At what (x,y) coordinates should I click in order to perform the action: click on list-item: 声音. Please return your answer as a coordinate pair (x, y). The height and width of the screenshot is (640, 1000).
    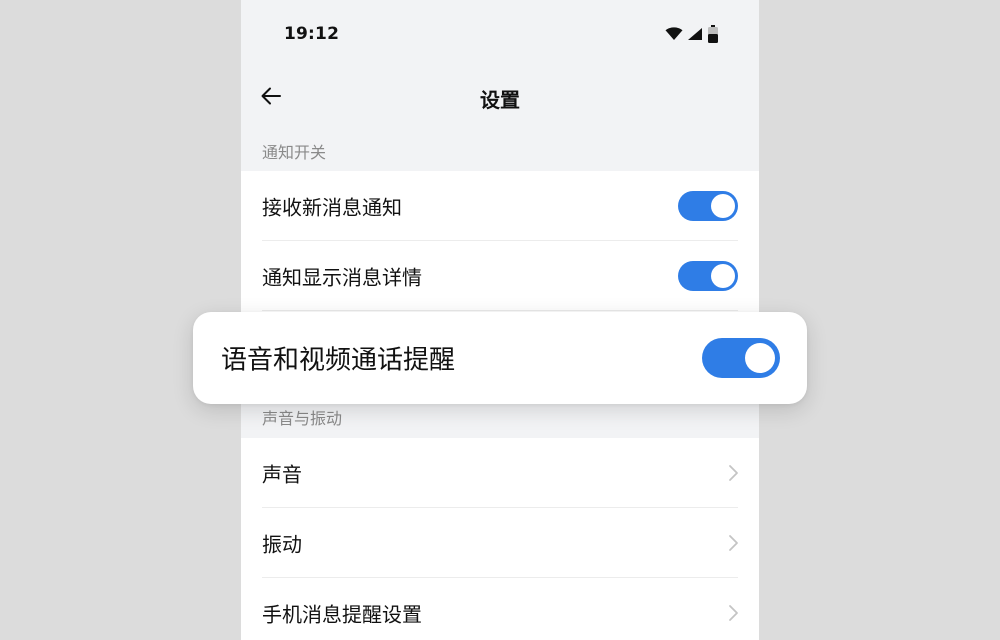
    Looking at the image, I should click on (500, 473).